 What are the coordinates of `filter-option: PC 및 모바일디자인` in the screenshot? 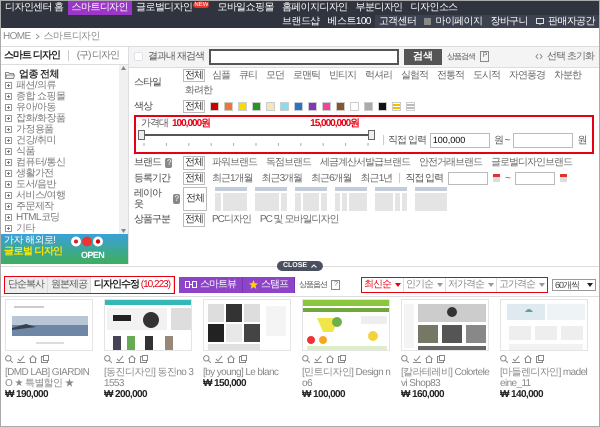 It's located at (299, 219).